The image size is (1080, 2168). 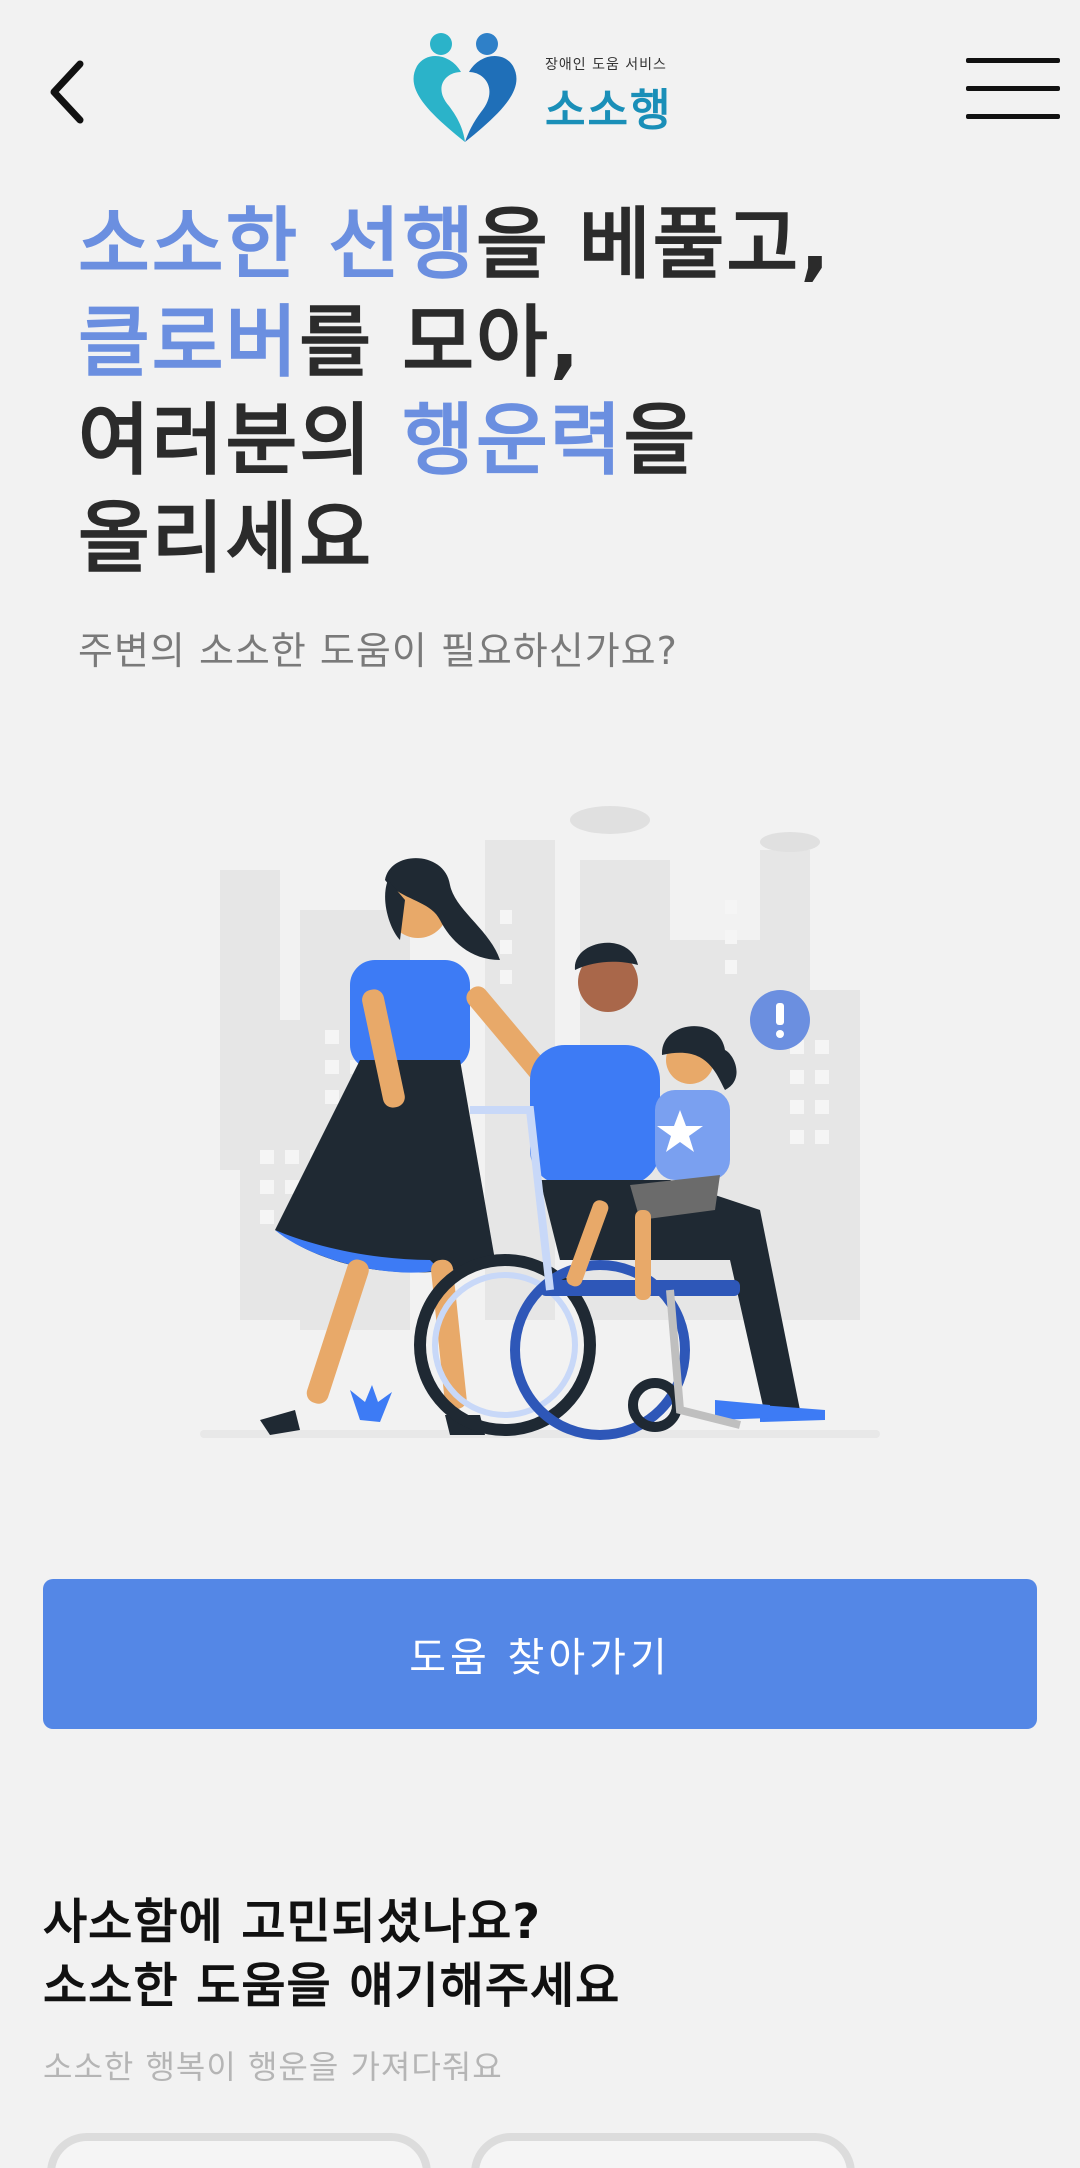 I want to click on hero-text: 를 모아,, so click(x=440, y=343).